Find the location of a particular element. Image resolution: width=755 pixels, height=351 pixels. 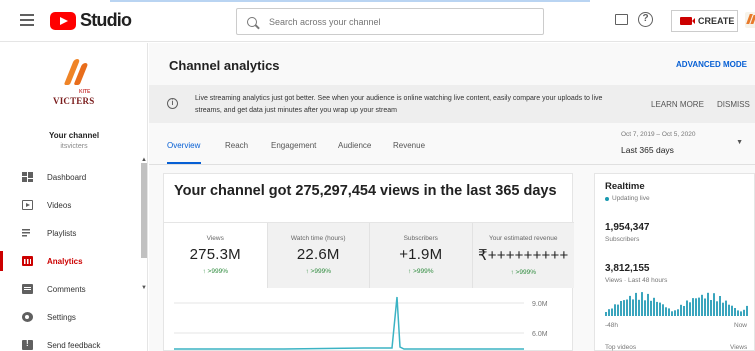

sidebar-item-label: Videos is located at coordinates (59, 205).